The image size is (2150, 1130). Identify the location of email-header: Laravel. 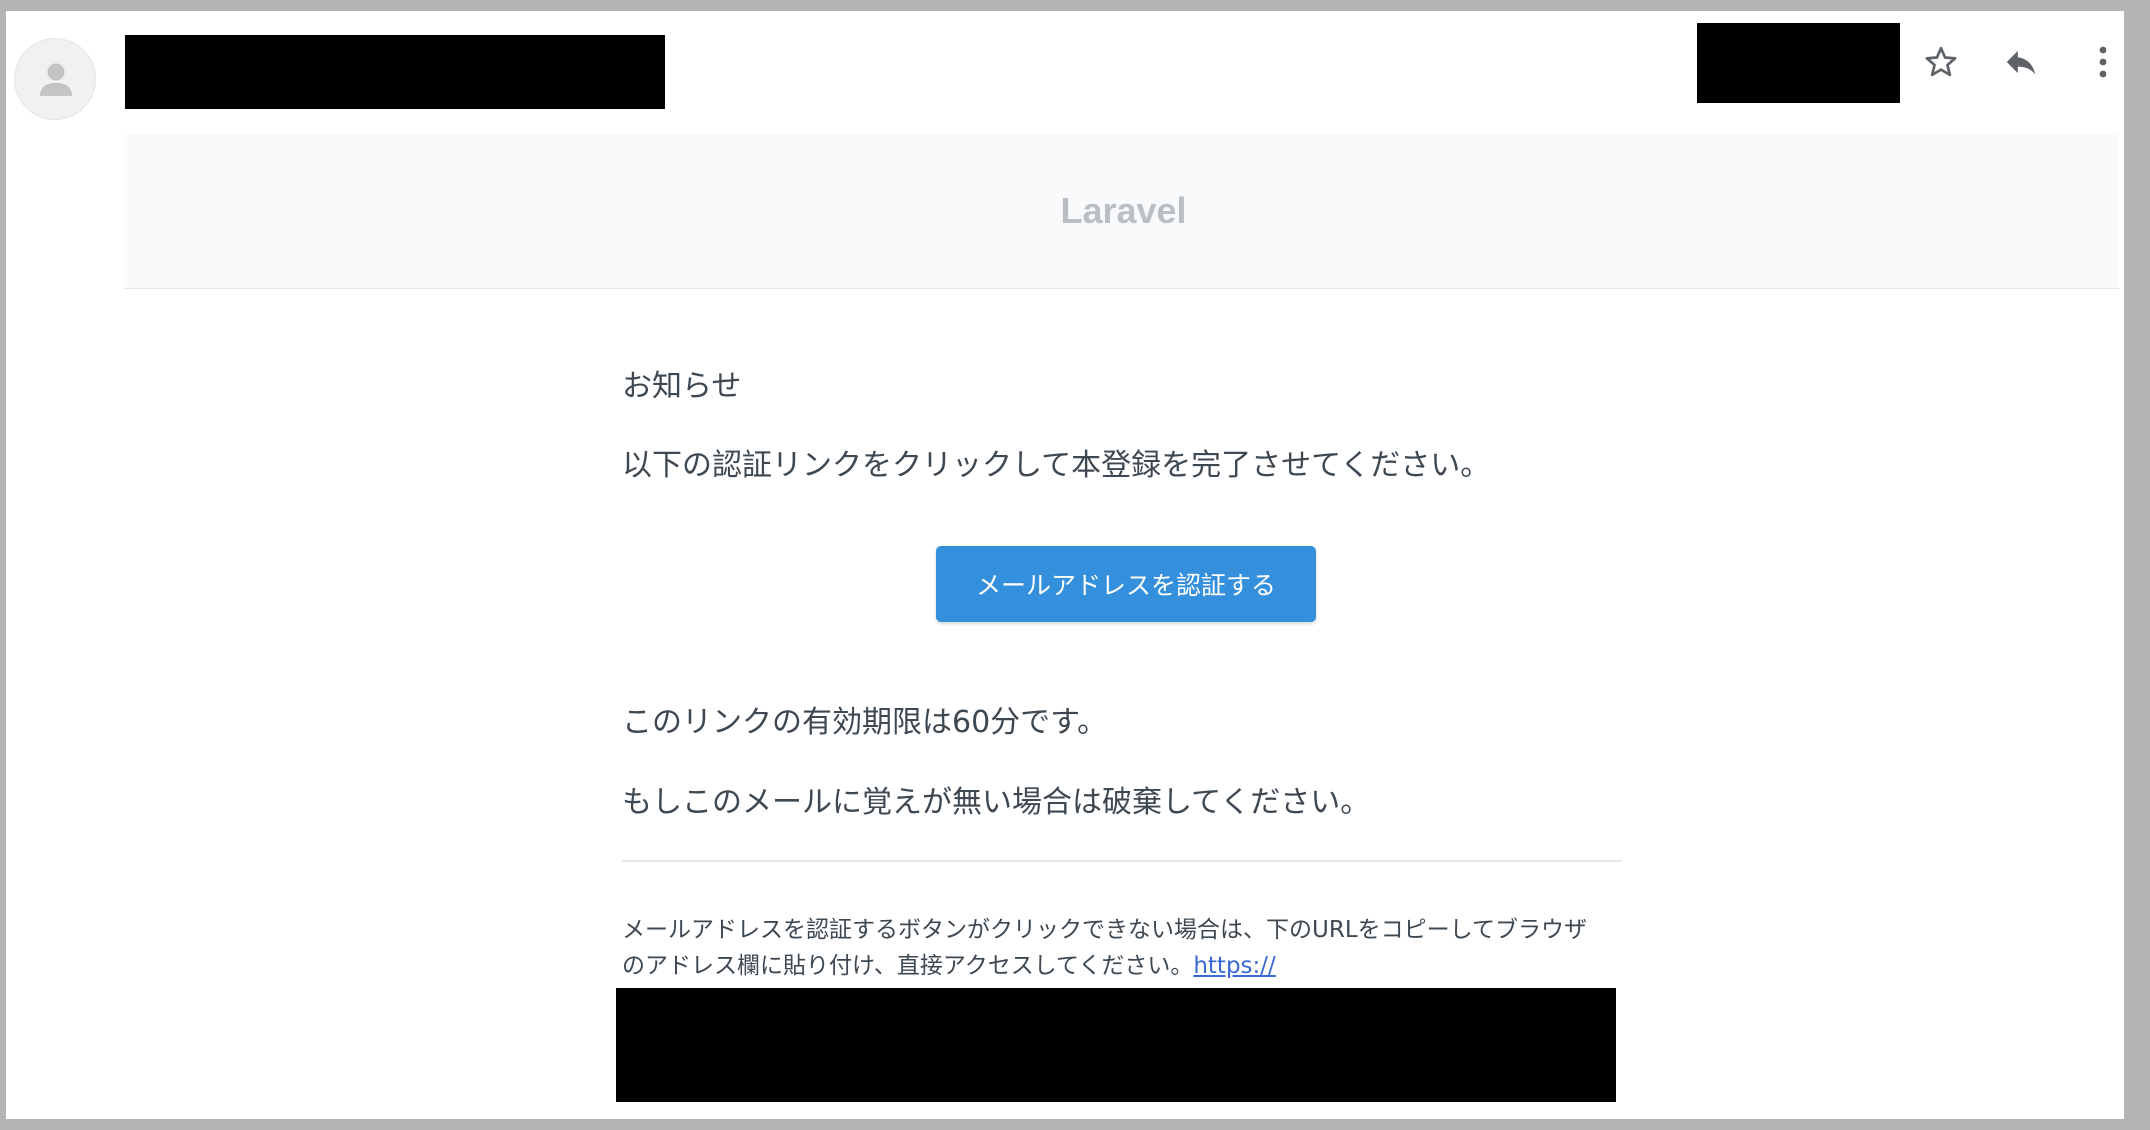
(1121, 211).